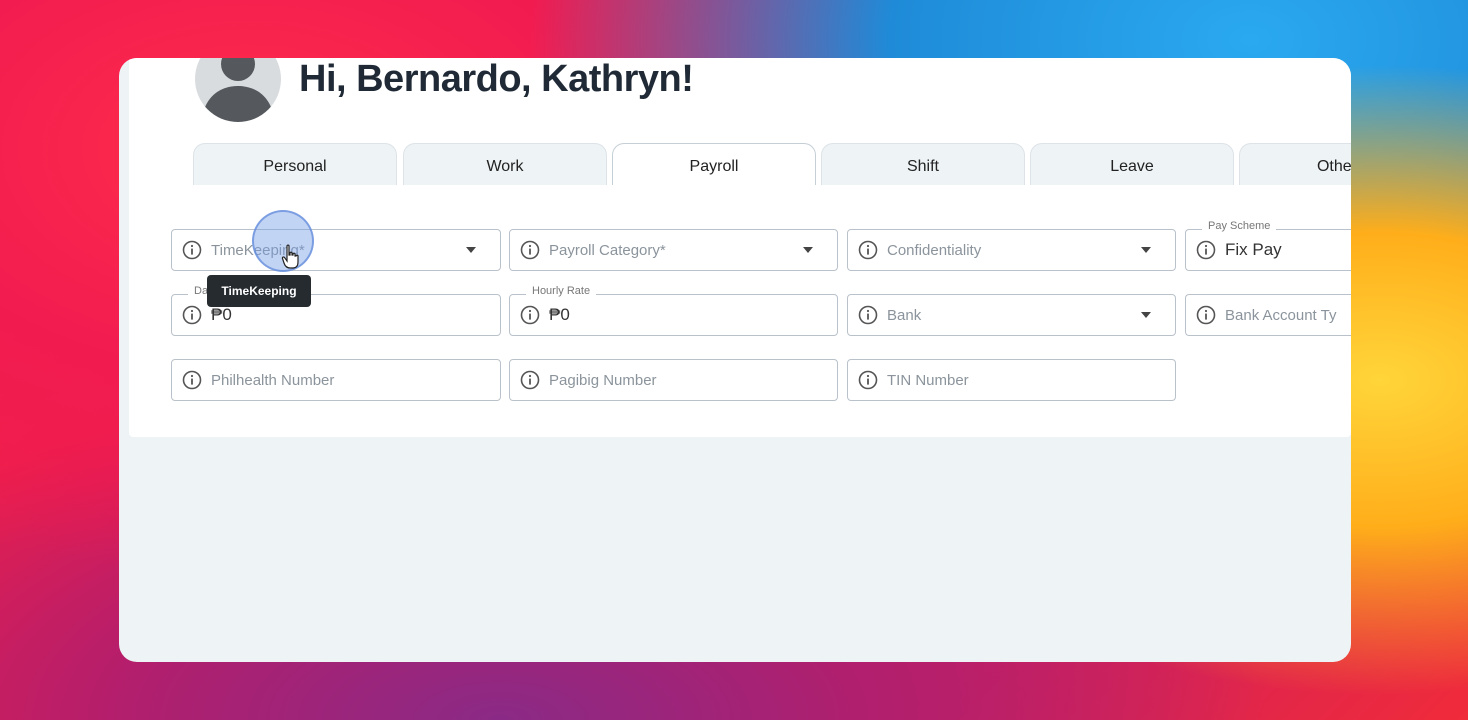 The image size is (1468, 720). Describe the element at coordinates (673, 380) in the screenshot. I see `pagibig-number-field: Pagibig Number` at that location.